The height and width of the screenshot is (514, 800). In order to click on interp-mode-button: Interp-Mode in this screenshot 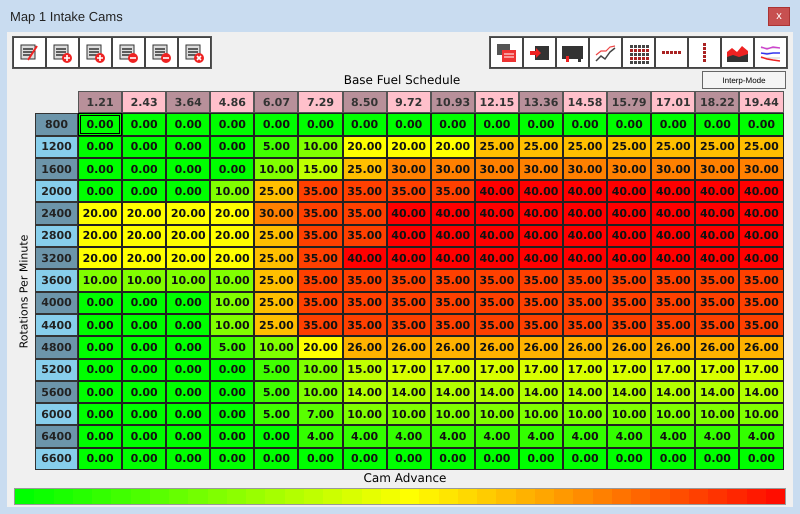, I will do `click(744, 80)`.